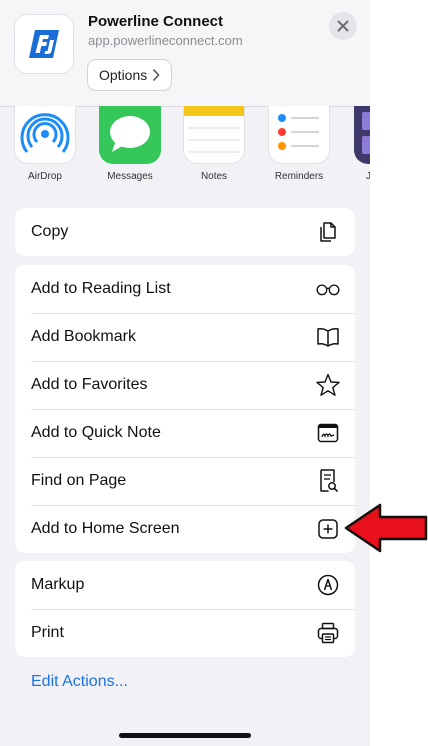 This screenshot has width=428, height=746. Describe the element at coordinates (328, 337) in the screenshot. I see `book-icon` at that location.